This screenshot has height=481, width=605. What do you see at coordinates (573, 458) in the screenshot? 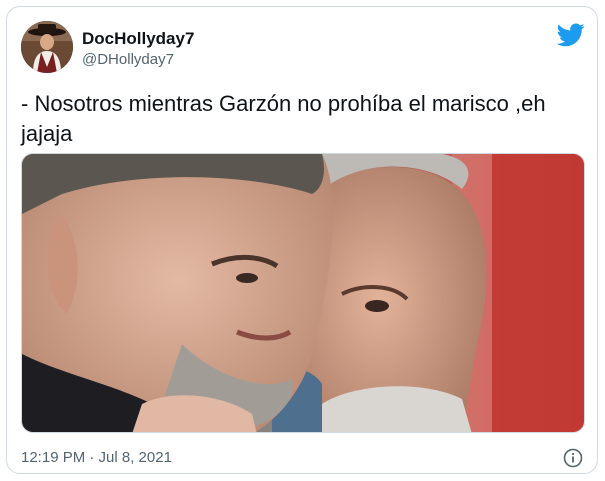
I see `info-icon` at bounding box center [573, 458].